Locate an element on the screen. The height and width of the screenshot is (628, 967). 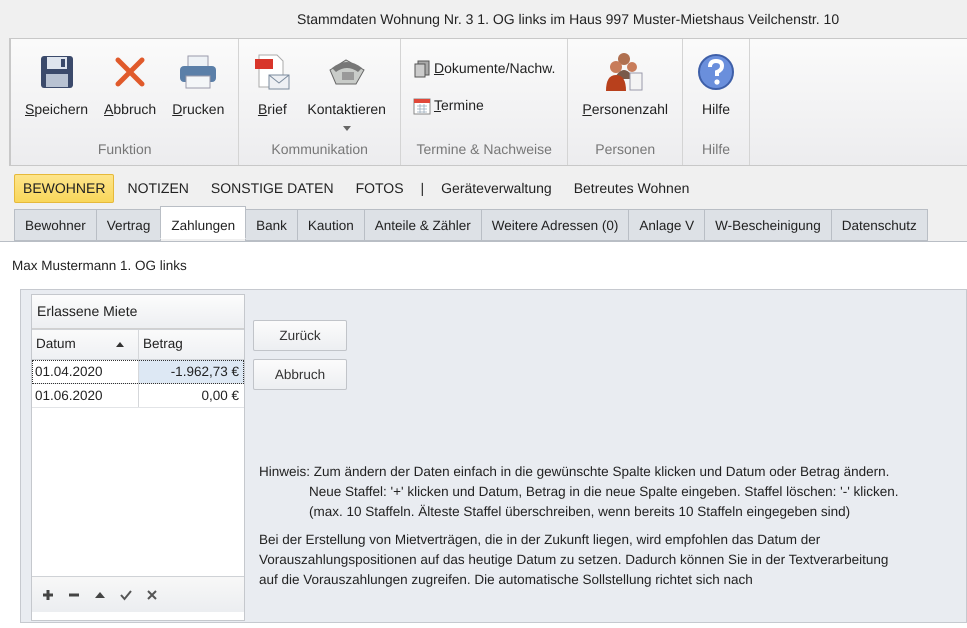
category-tab: NOTIZEN is located at coordinates (158, 188).